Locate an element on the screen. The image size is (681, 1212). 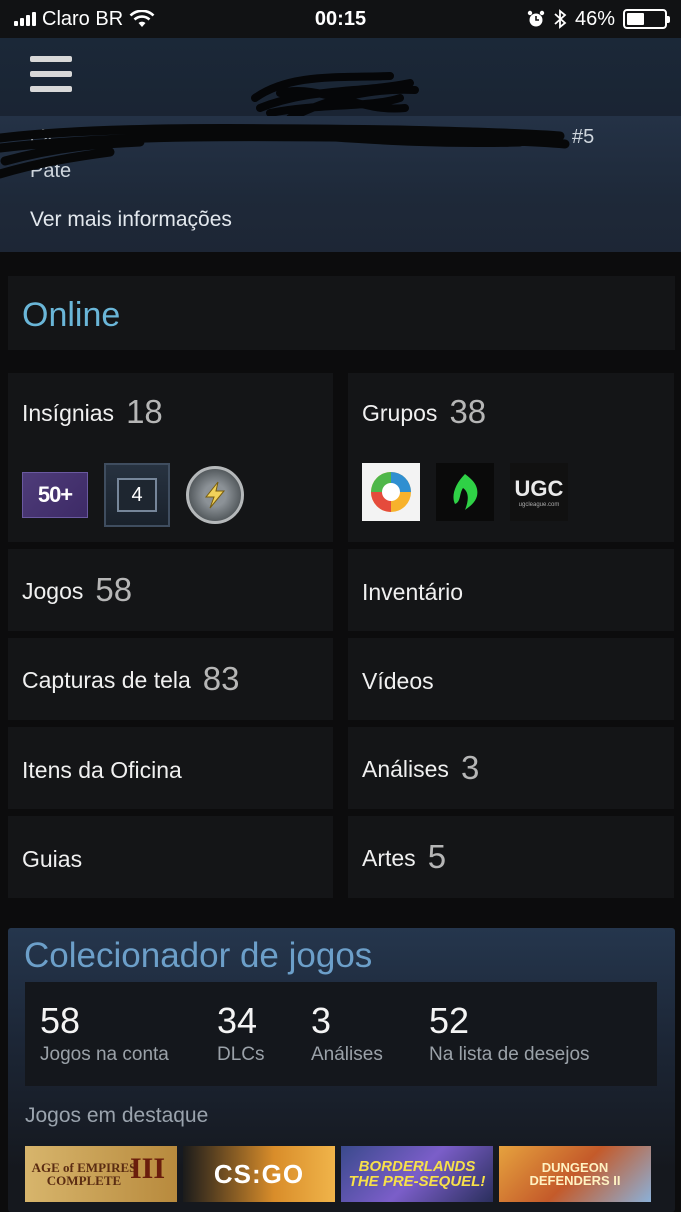
group-thumbnails: UGC ugcleague.com is located at coordinates (465, 492).